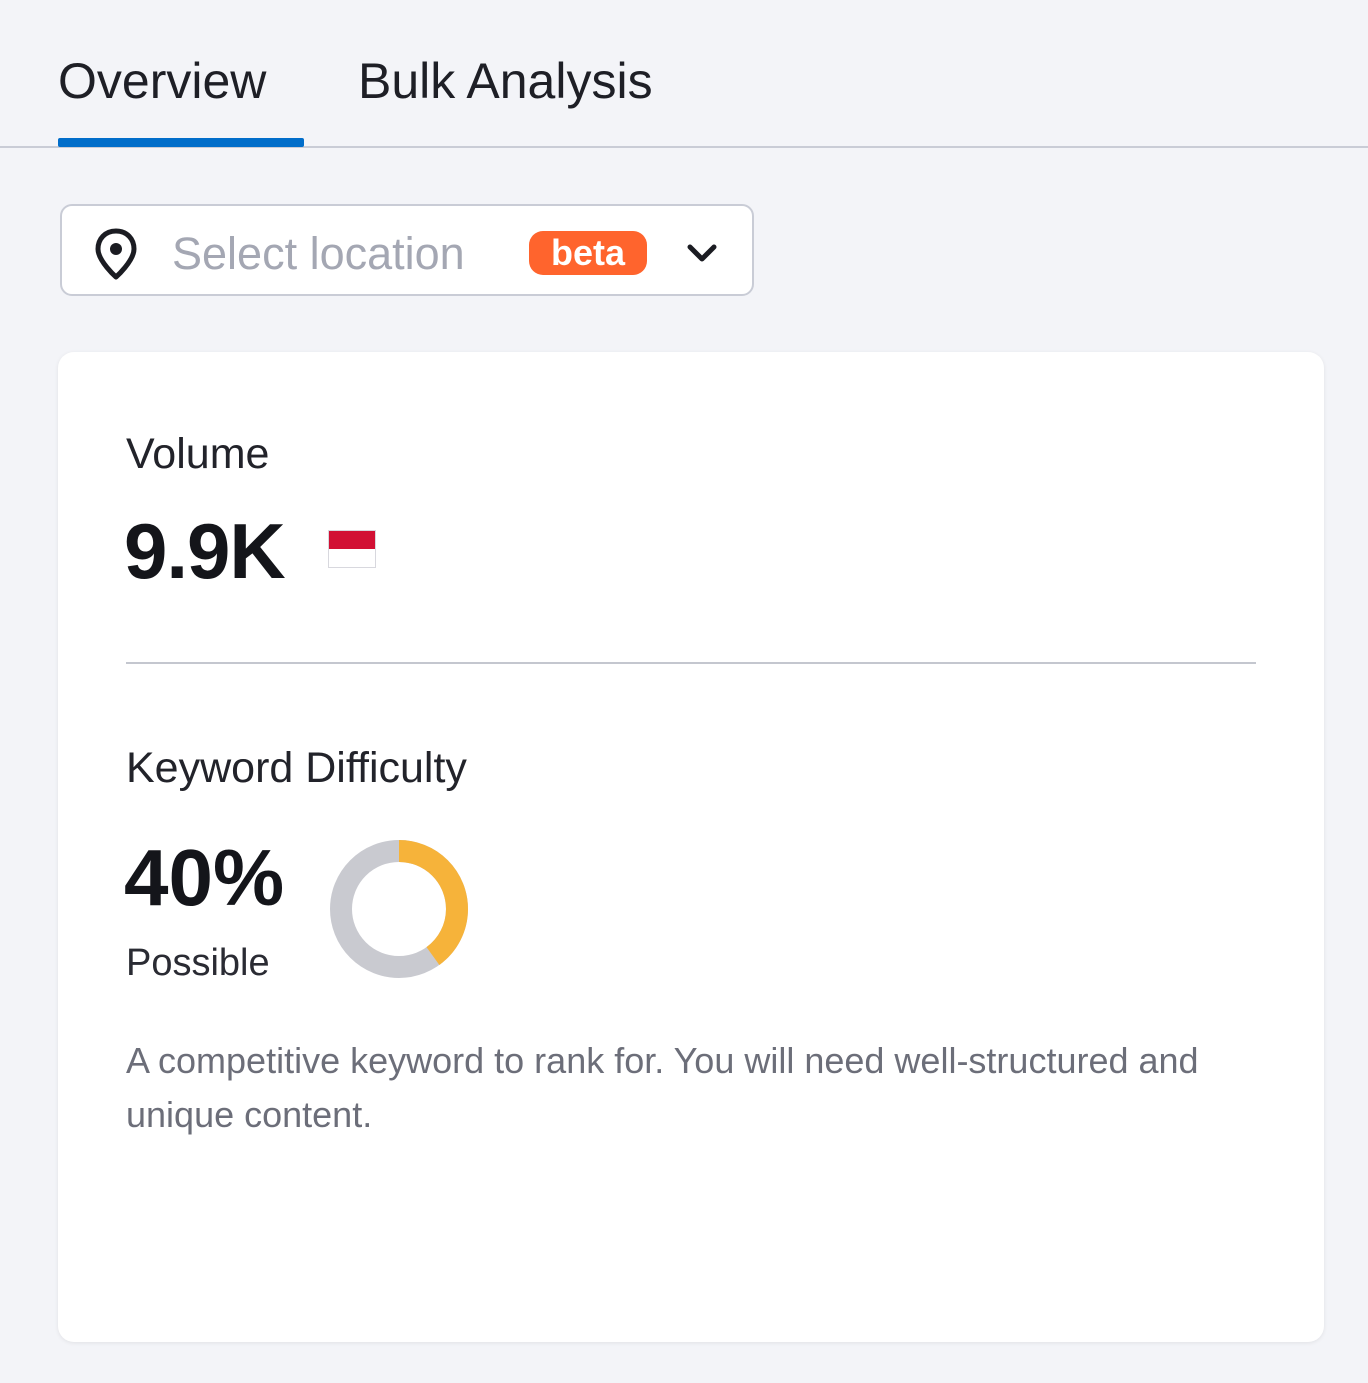  What do you see at coordinates (198, 454) in the screenshot?
I see `volume-label: Volume` at bounding box center [198, 454].